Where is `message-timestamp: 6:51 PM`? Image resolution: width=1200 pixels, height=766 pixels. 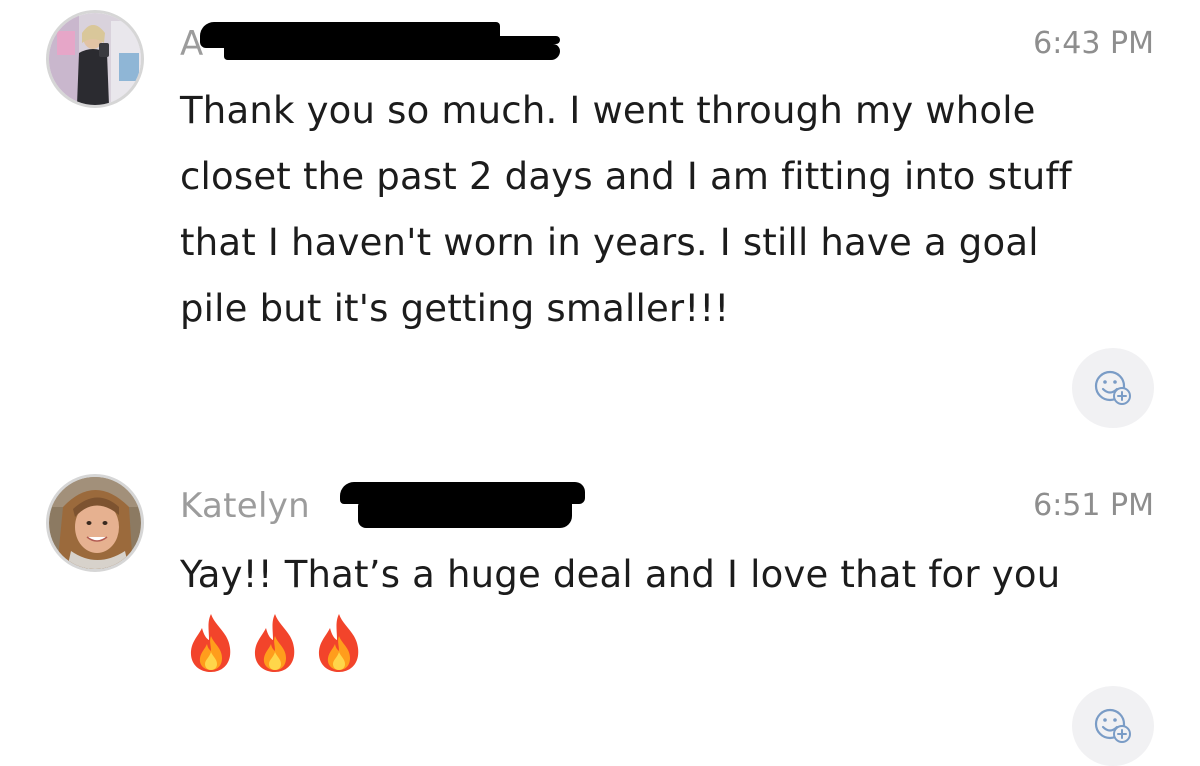 message-timestamp: 6:51 PM is located at coordinates (1093, 505).